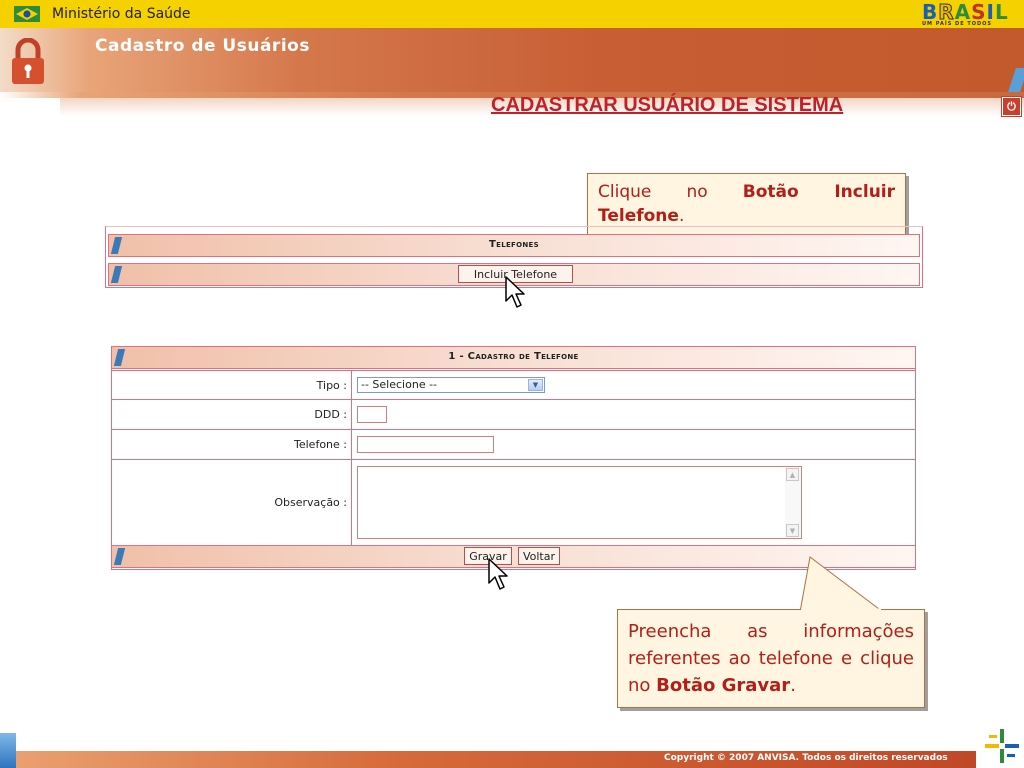  I want to click on tipo-row: Tipo : -- Selecione -- ▼, so click(513, 385).